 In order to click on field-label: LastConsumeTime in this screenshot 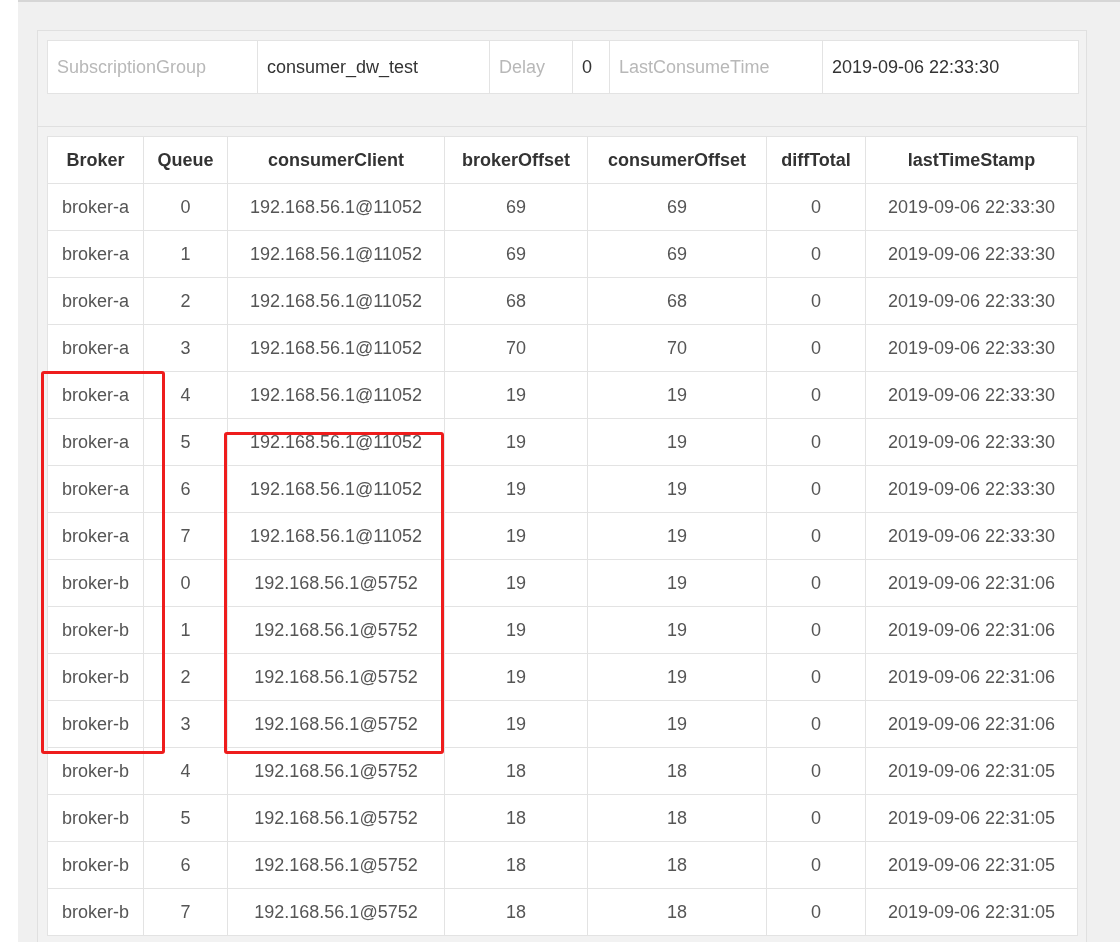, I will do `click(716, 67)`.